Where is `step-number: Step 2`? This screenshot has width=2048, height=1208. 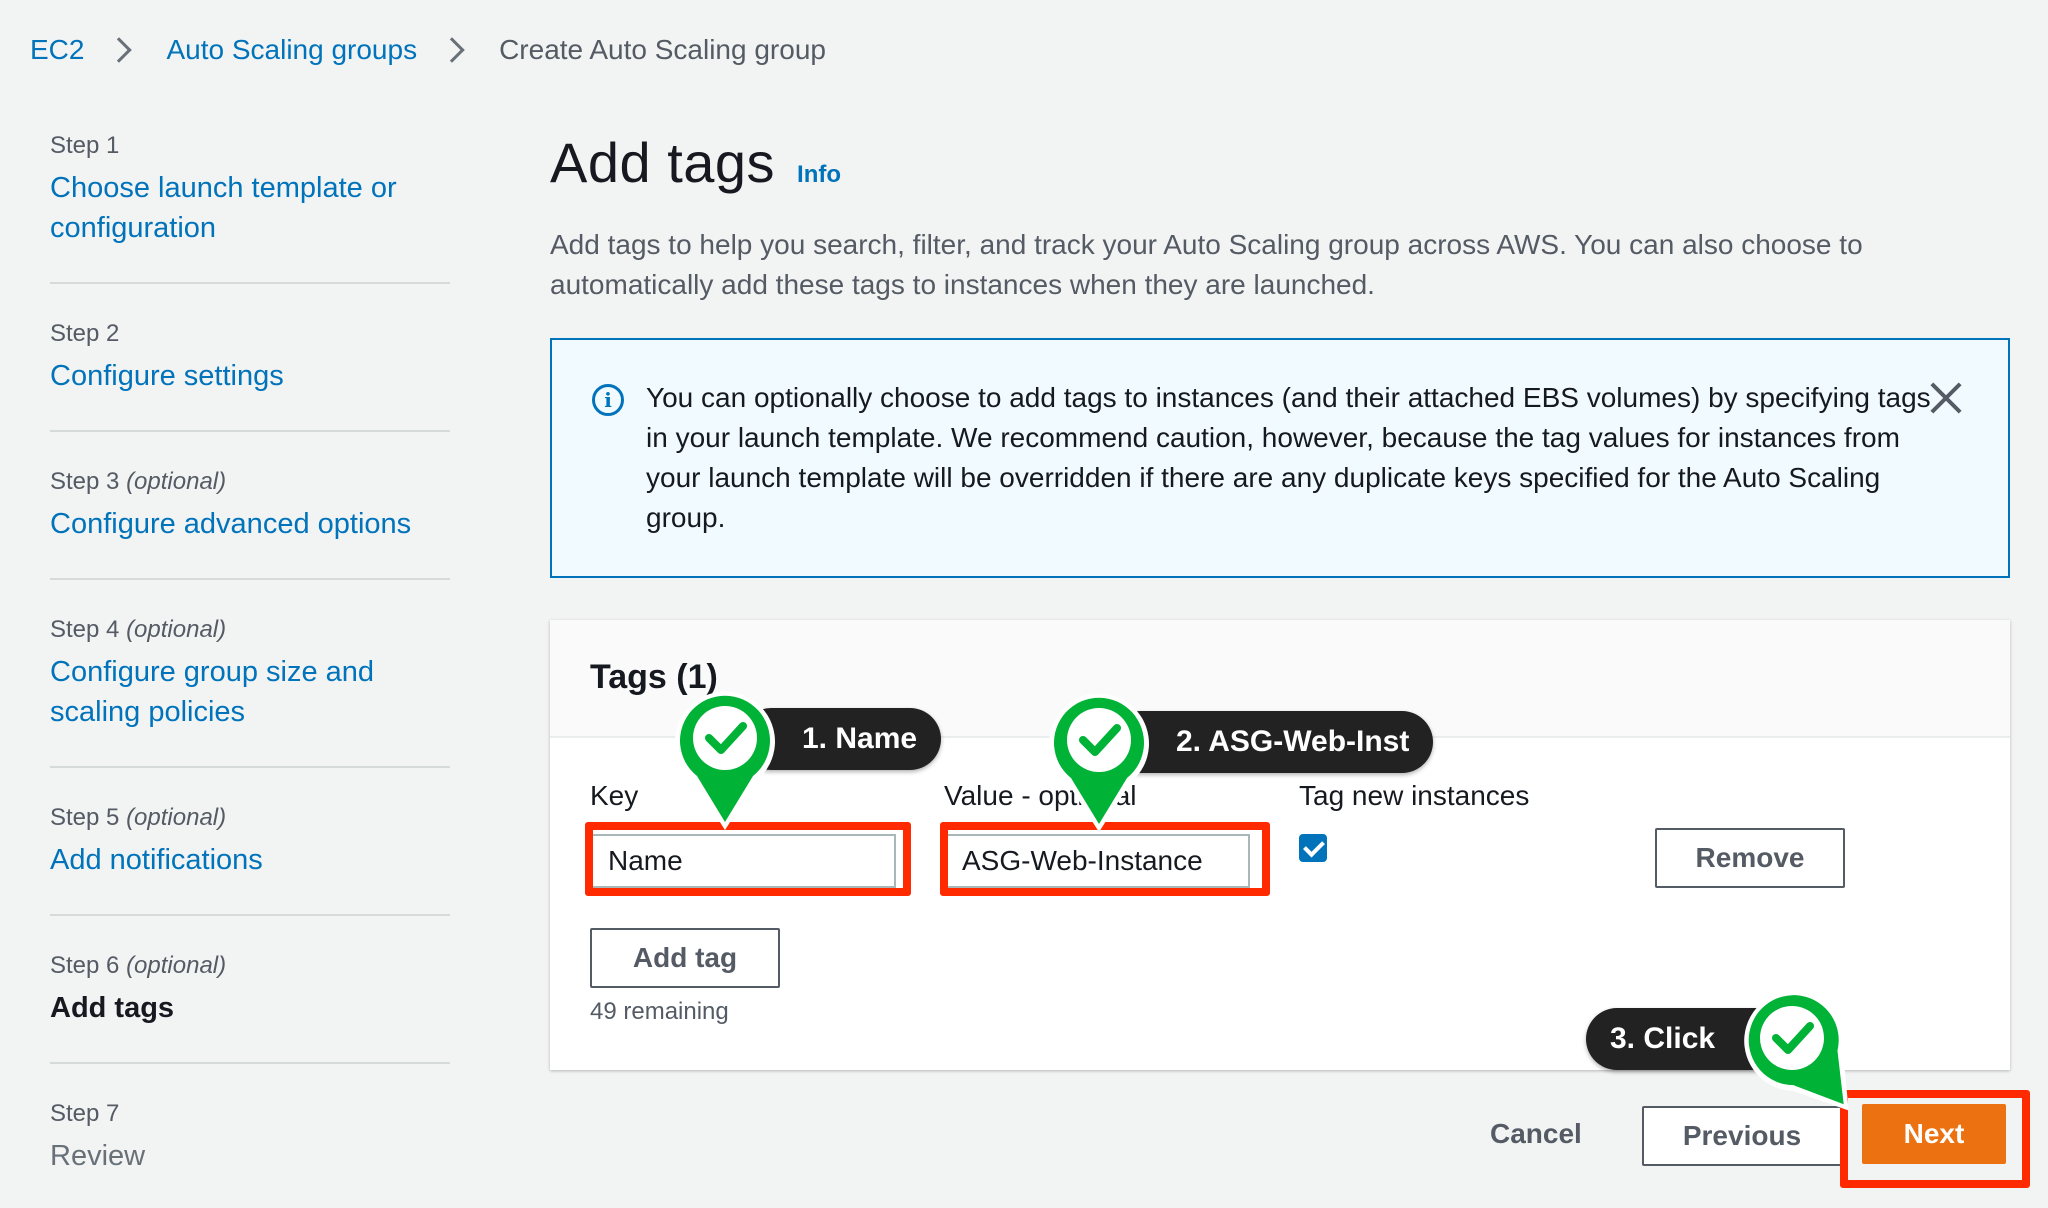 step-number: Step 2 is located at coordinates (85, 333).